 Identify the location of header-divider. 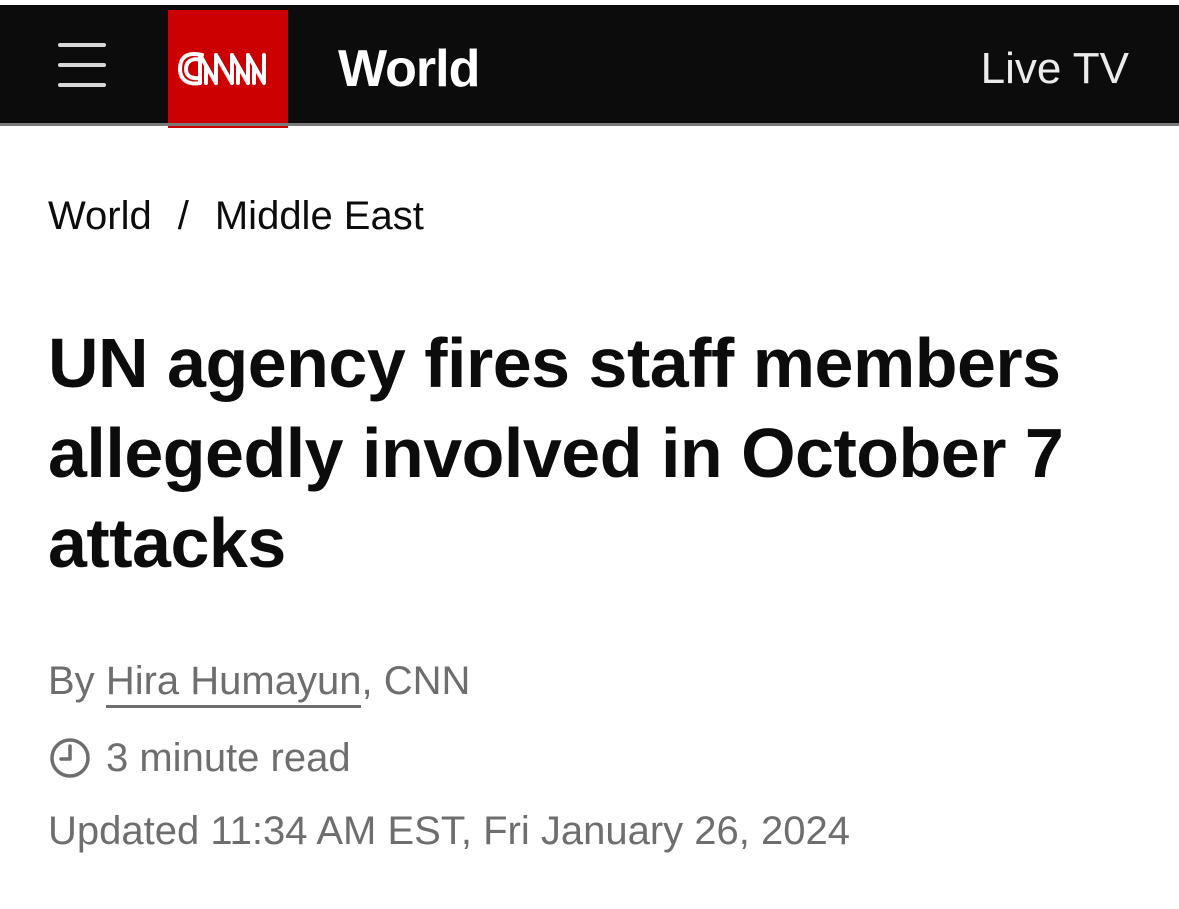
(589, 124).